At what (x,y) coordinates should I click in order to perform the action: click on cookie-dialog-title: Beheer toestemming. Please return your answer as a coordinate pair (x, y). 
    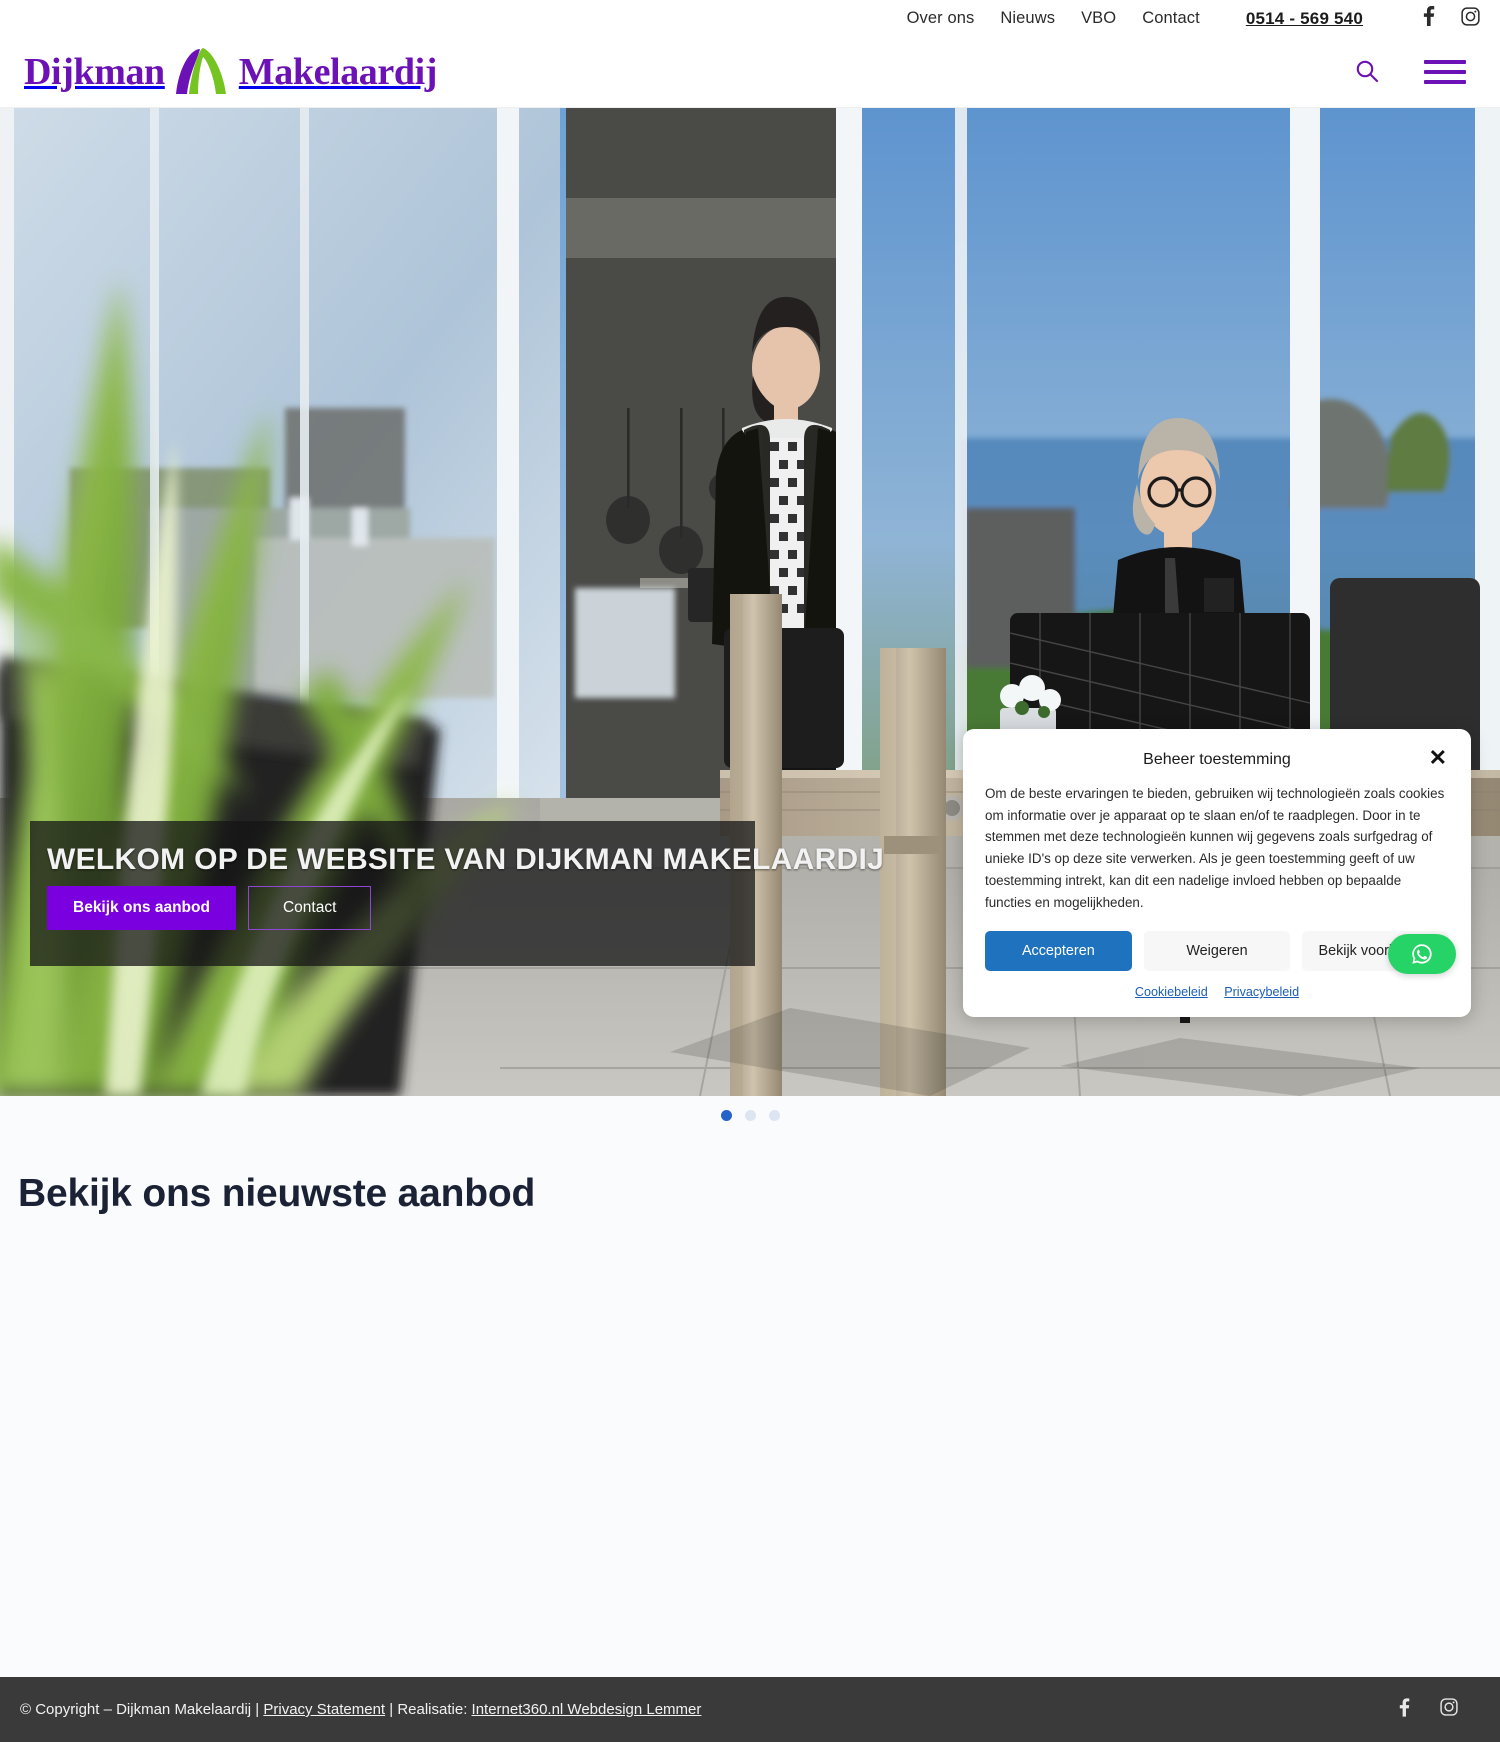
    Looking at the image, I should click on (1217, 759).